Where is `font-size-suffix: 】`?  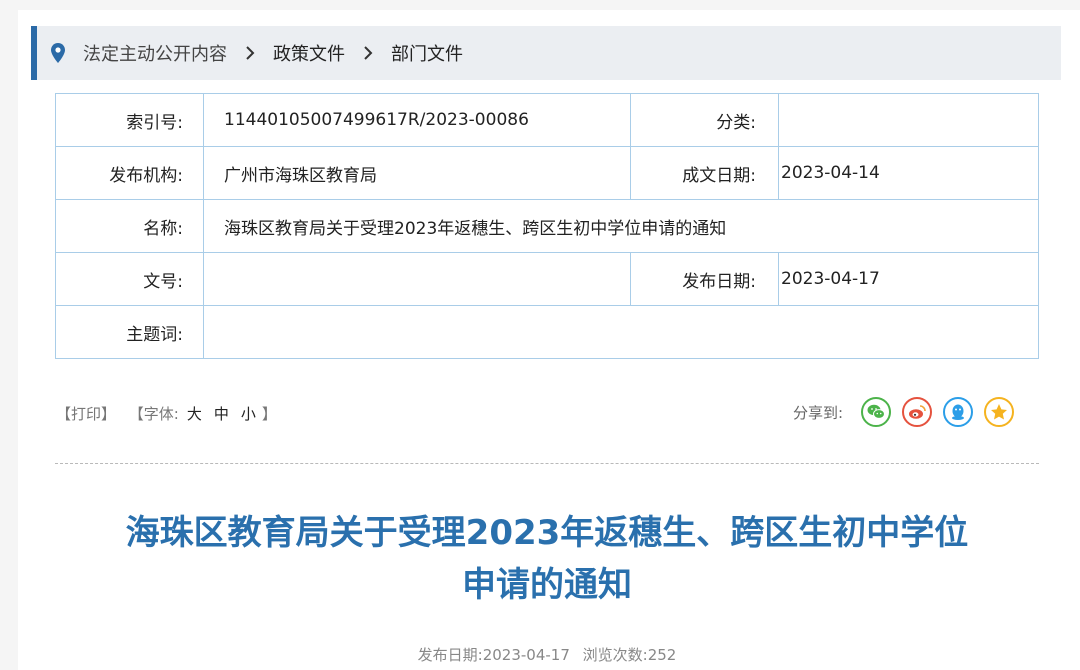
font-size-suffix: 】 is located at coordinates (269, 414).